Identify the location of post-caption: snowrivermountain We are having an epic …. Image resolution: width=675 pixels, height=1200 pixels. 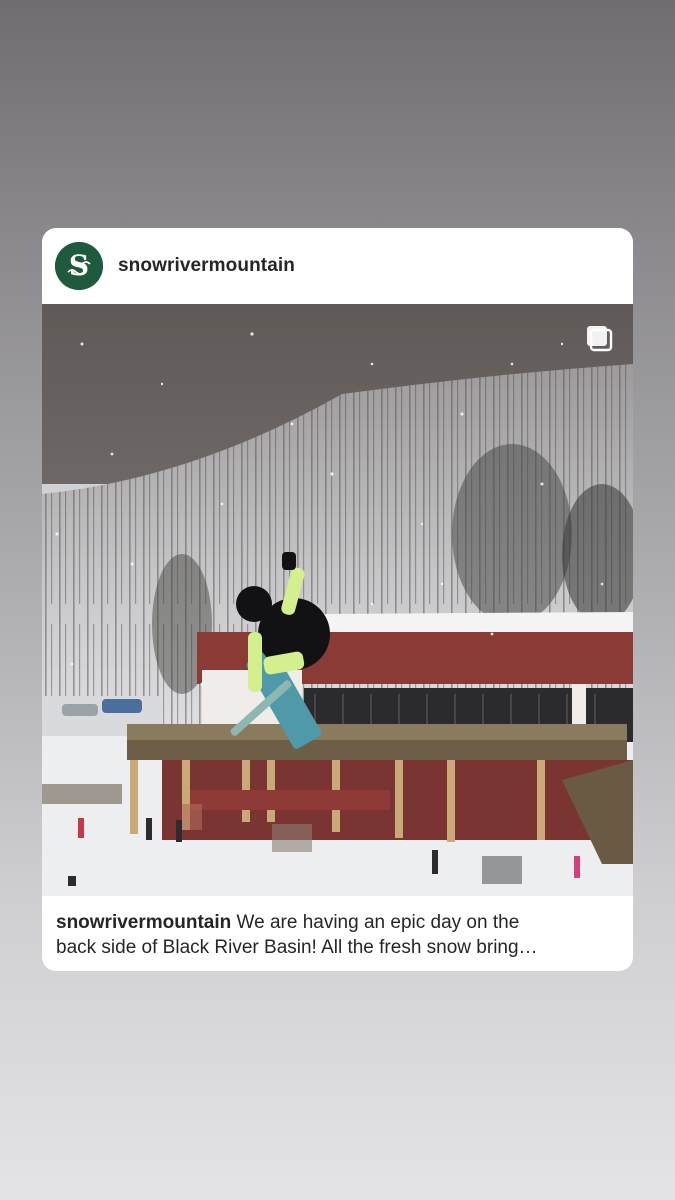
(339, 935).